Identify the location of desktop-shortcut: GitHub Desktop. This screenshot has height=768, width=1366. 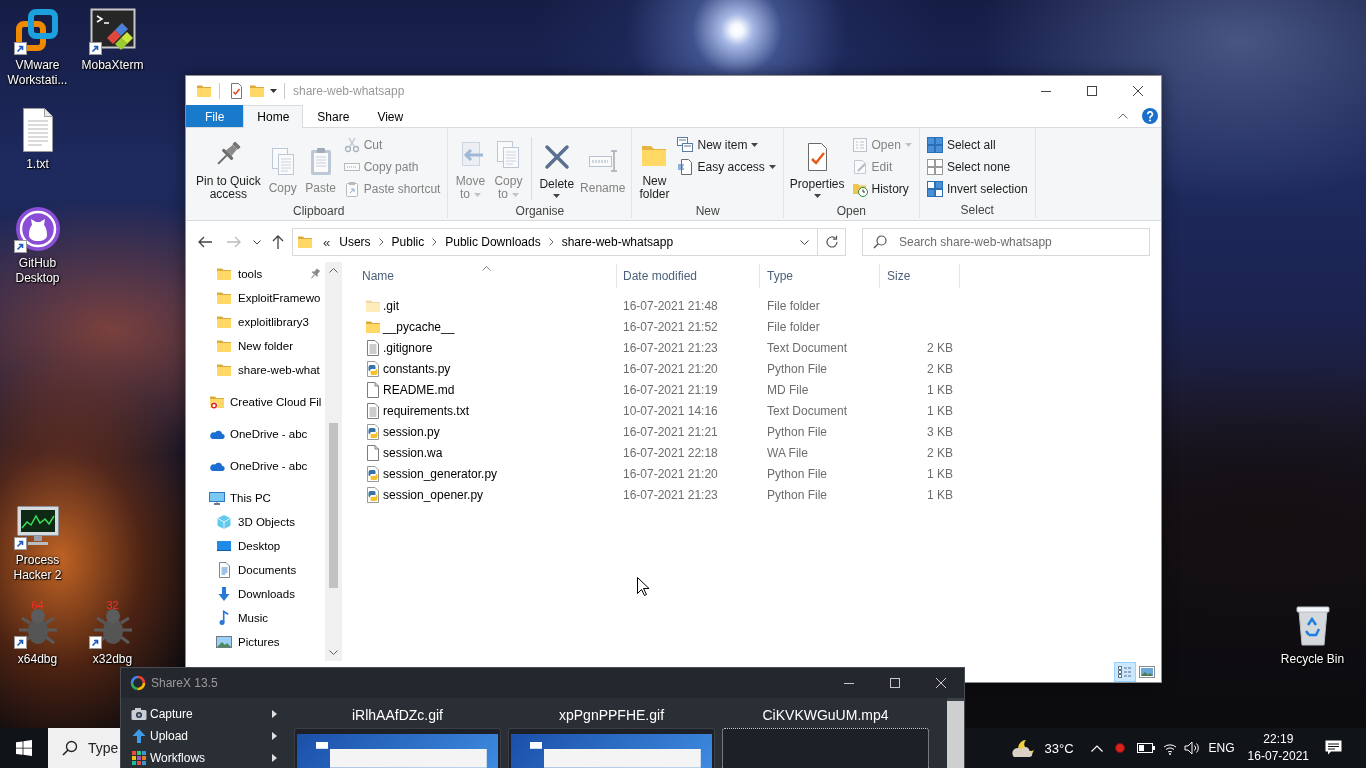
(37, 243).